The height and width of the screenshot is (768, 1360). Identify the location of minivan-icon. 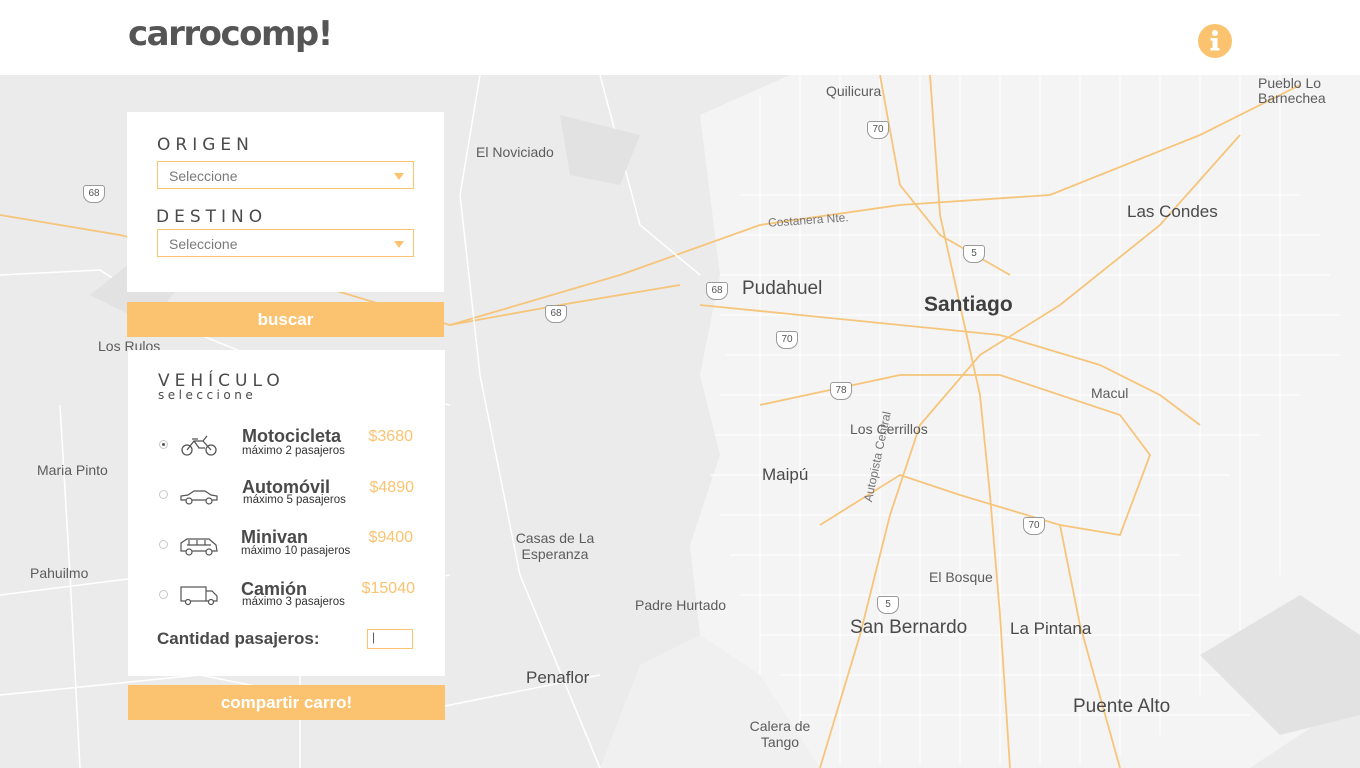
(199, 547).